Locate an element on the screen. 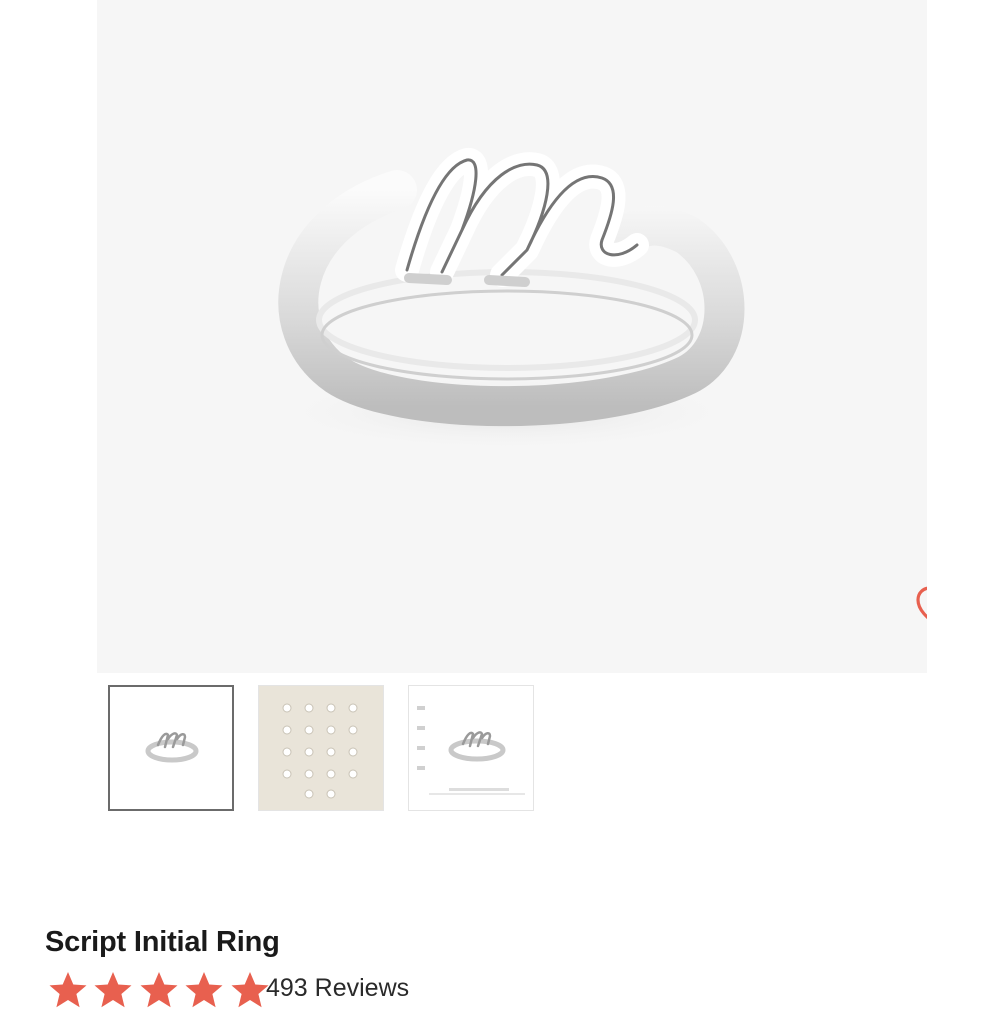 The height and width of the screenshot is (1015, 1000). thumbnail-ring-side-view is located at coordinates (171, 748).